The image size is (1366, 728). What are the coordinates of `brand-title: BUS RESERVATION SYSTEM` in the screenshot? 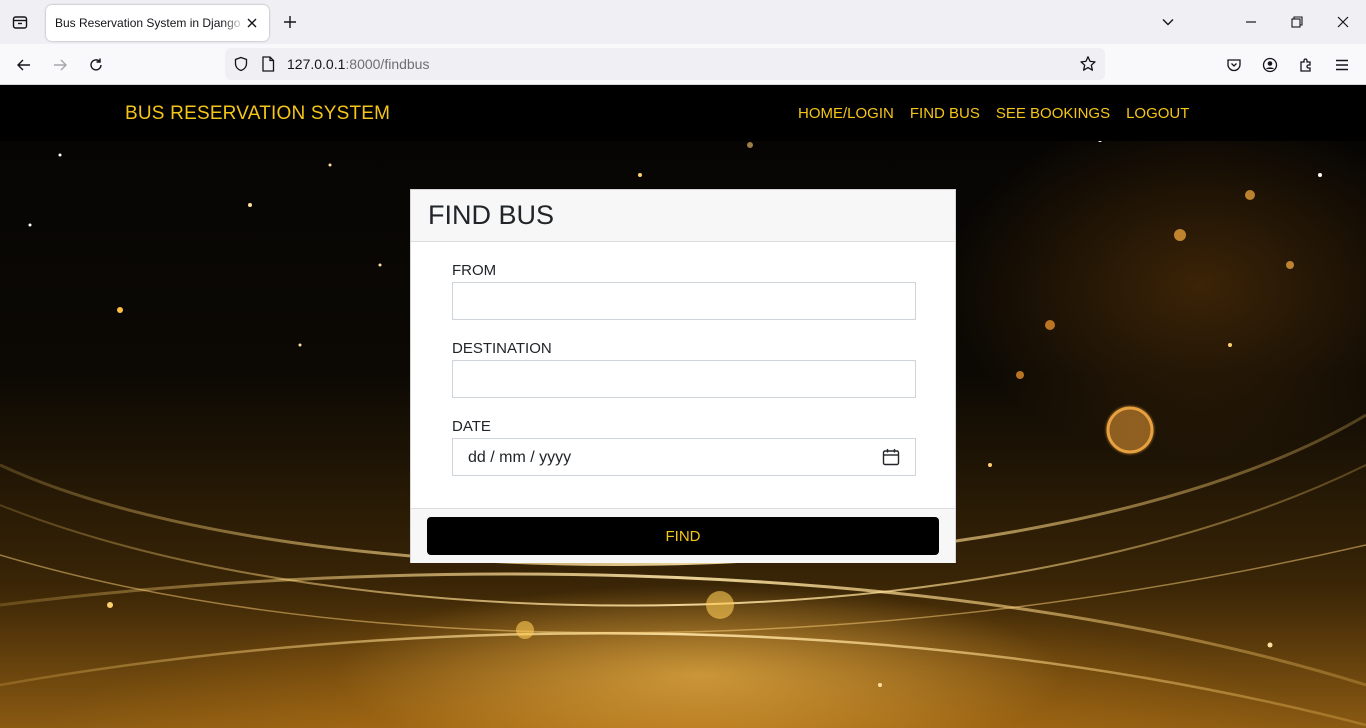 It's located at (257, 114).